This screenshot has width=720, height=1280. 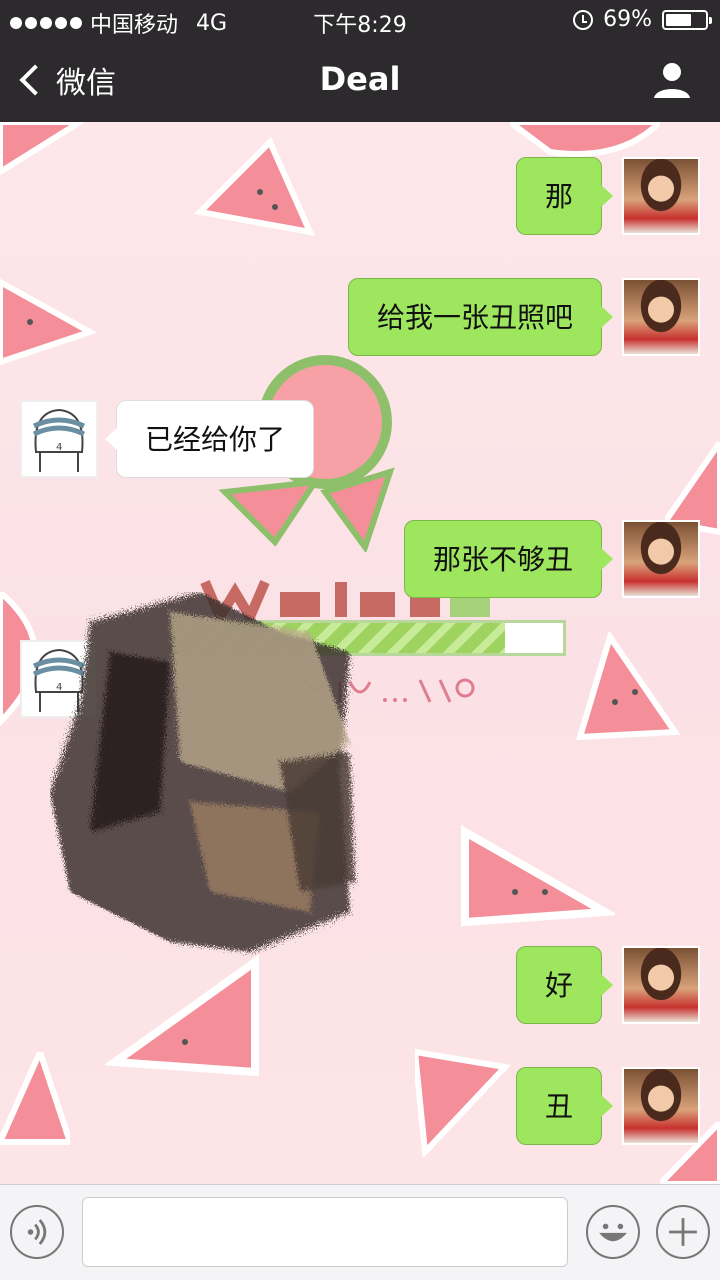 I want to click on obscured-image-message, so click(x=205, y=782).